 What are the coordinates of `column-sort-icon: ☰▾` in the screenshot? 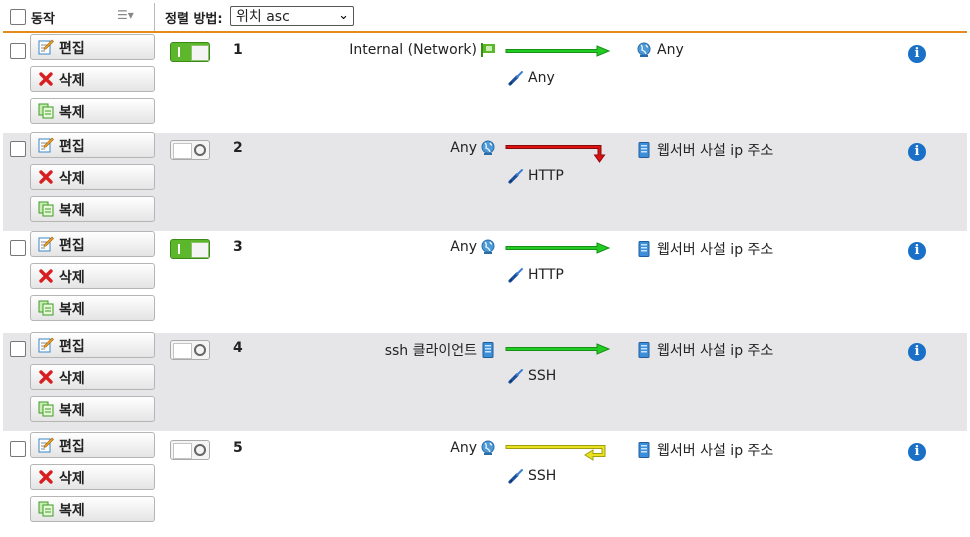 It's located at (125, 15).